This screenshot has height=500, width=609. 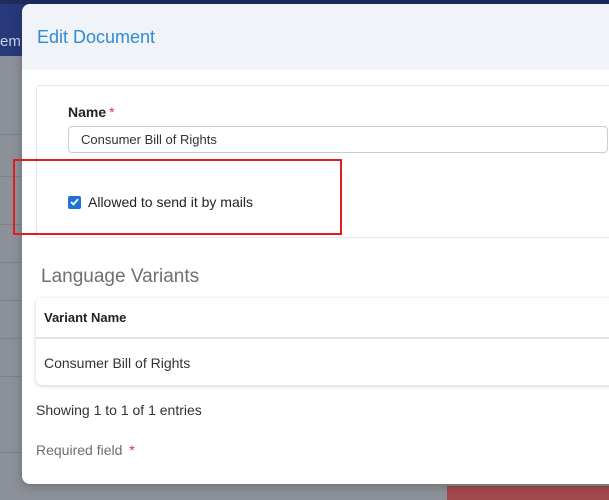 What do you see at coordinates (170, 202) in the screenshot?
I see `allow-mail-label: Allowed to send it by mails` at bounding box center [170, 202].